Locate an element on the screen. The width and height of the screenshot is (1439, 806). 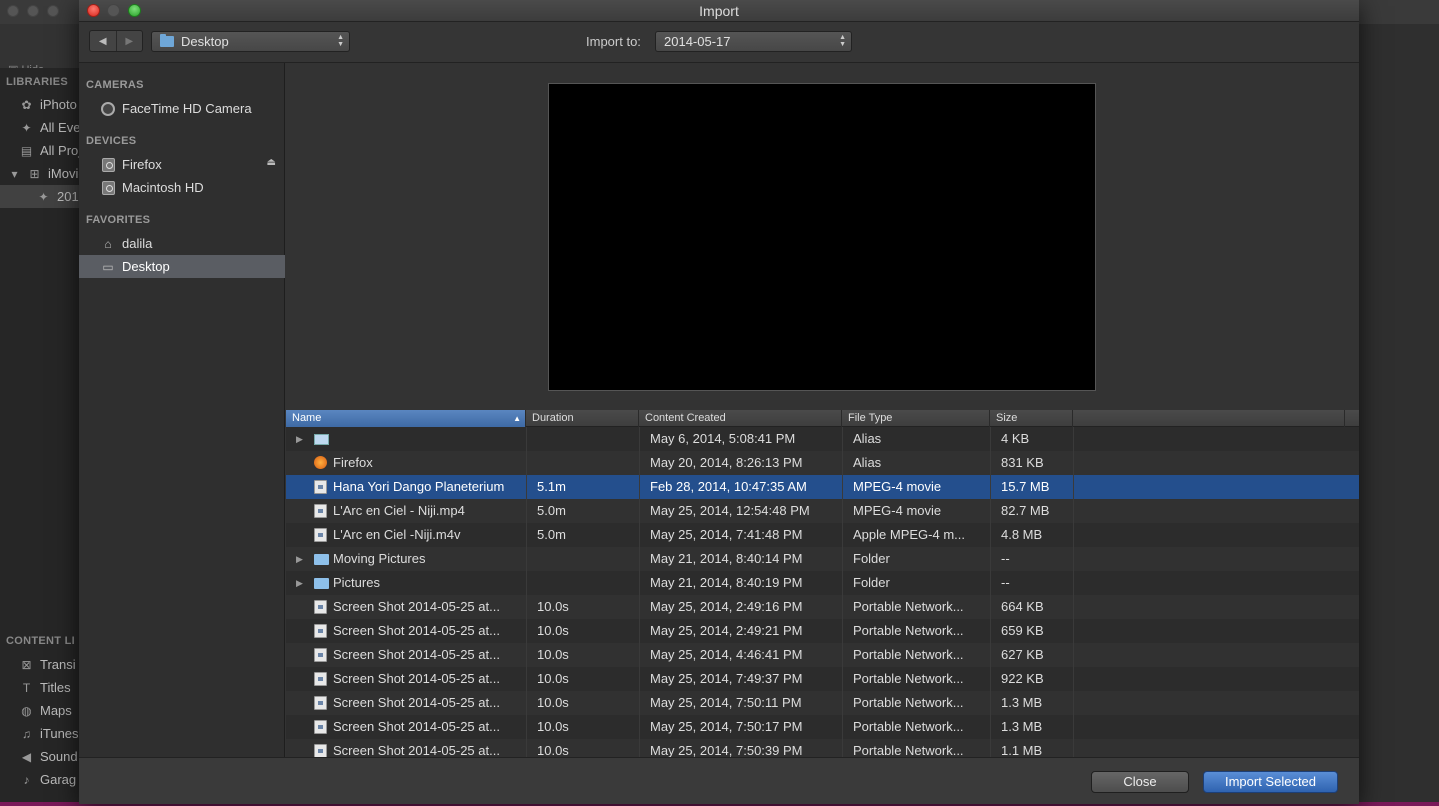
back-arrow-icon: ◀ is located at coordinates (102, 41).